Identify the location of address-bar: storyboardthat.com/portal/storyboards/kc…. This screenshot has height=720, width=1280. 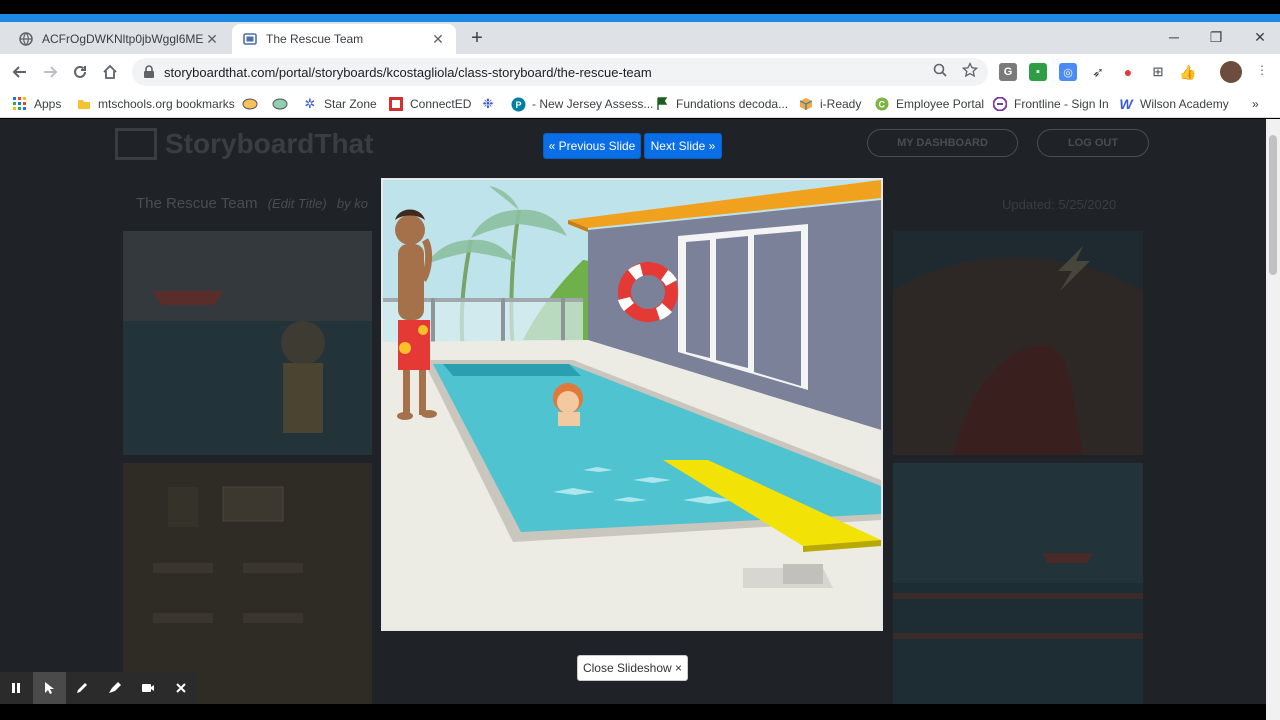
(560, 72).